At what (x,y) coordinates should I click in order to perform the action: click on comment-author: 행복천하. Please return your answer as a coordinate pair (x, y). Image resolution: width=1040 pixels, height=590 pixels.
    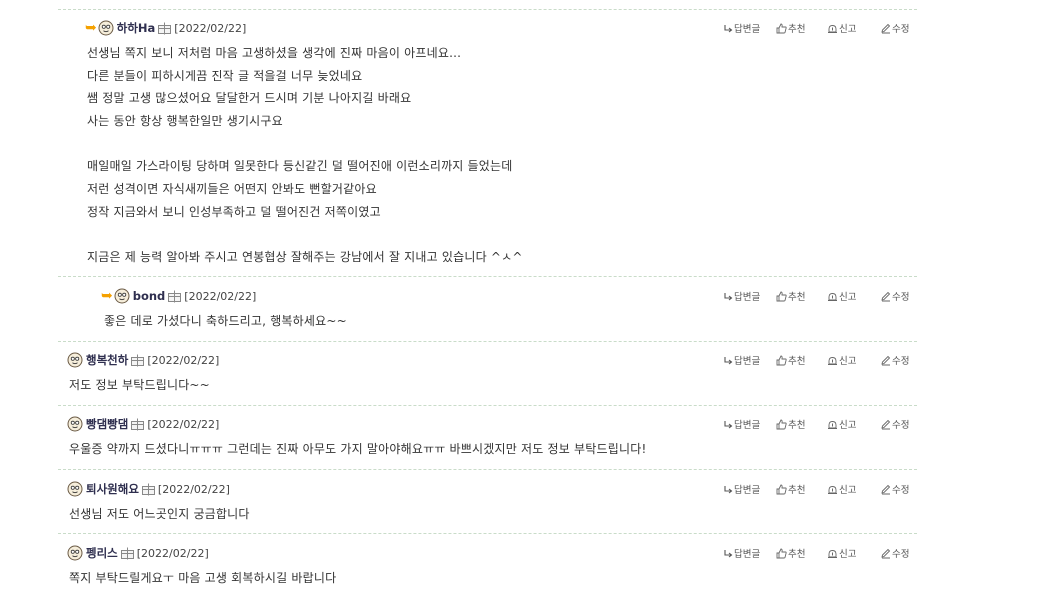
    Looking at the image, I should click on (107, 360).